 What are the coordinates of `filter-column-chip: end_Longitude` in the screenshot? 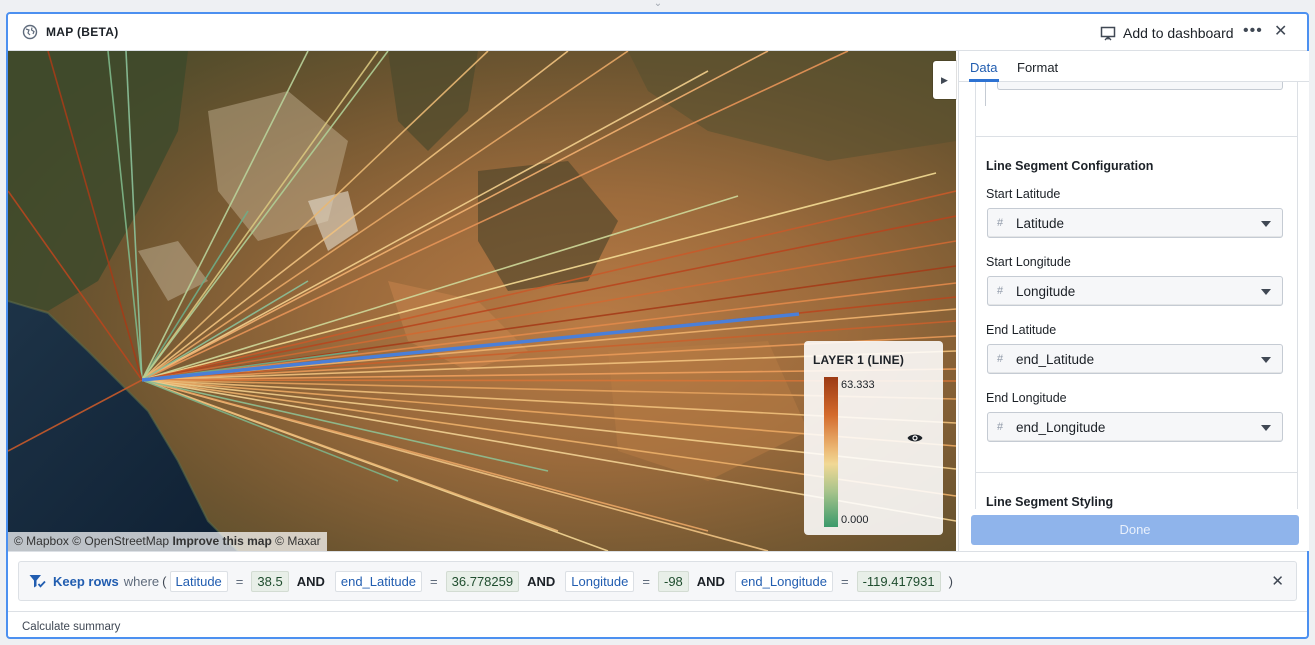 It's located at (783, 581).